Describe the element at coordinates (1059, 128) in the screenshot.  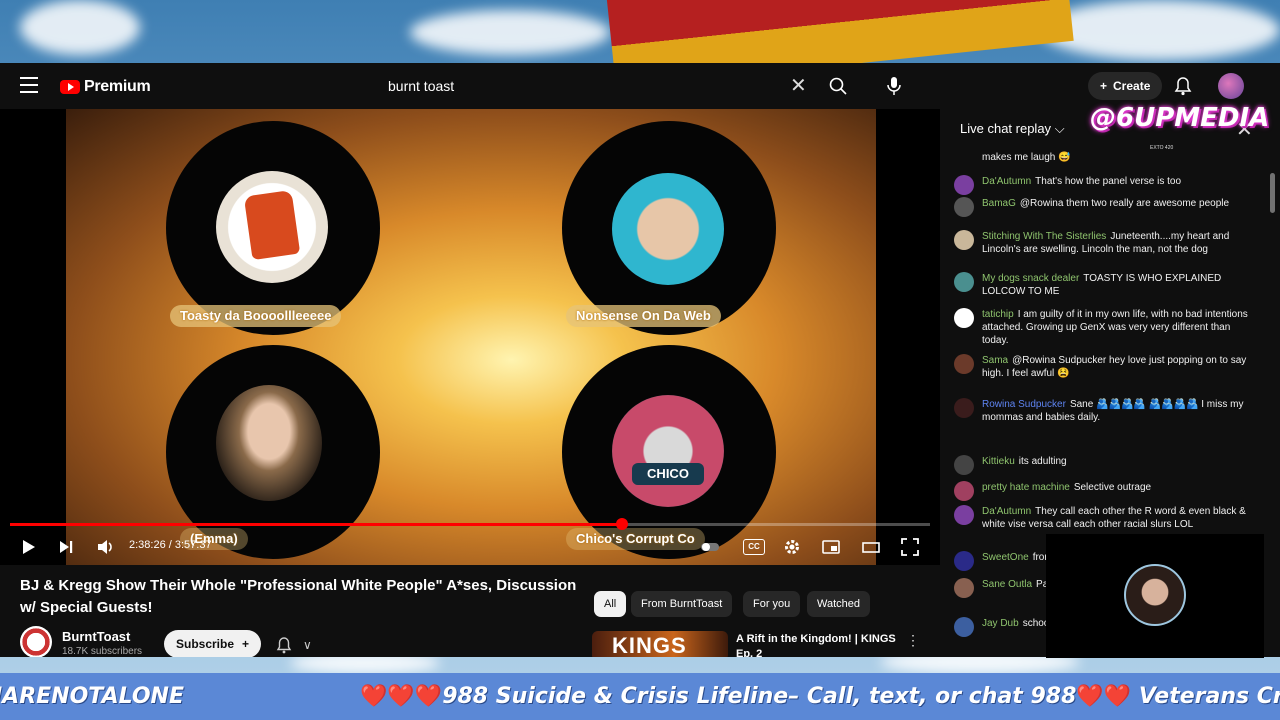
I see `chevron-down-icon: ⌵` at that location.